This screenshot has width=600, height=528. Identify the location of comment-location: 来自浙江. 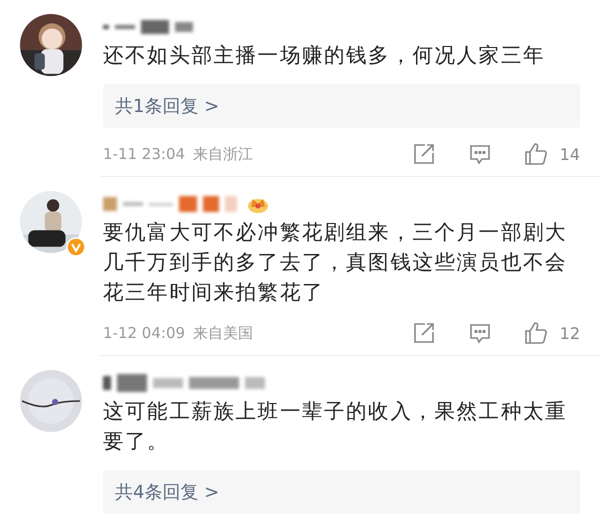
(223, 154).